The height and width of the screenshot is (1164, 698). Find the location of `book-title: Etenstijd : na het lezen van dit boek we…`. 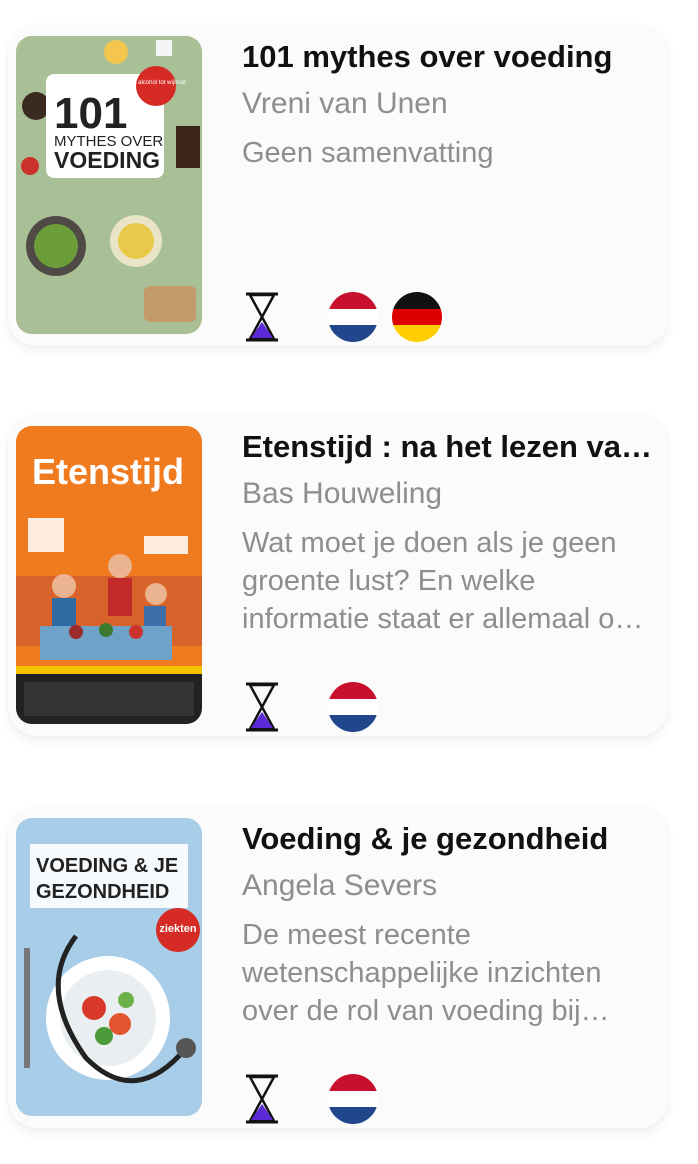

book-title: Etenstijd : na het lezen van dit boek we… is located at coordinates (447, 447).